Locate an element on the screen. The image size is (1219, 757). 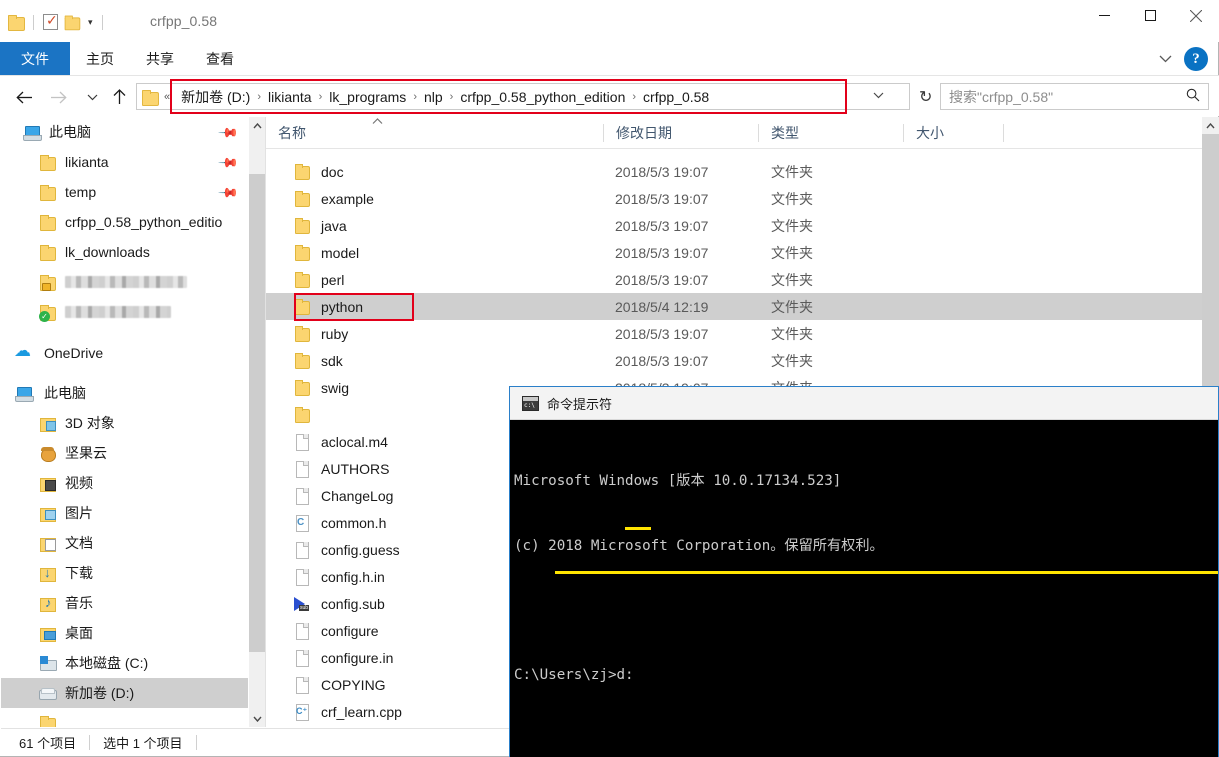
table-row: ruby 2018/5/3 19:07 文件夹 is located at coordinates (734, 333).